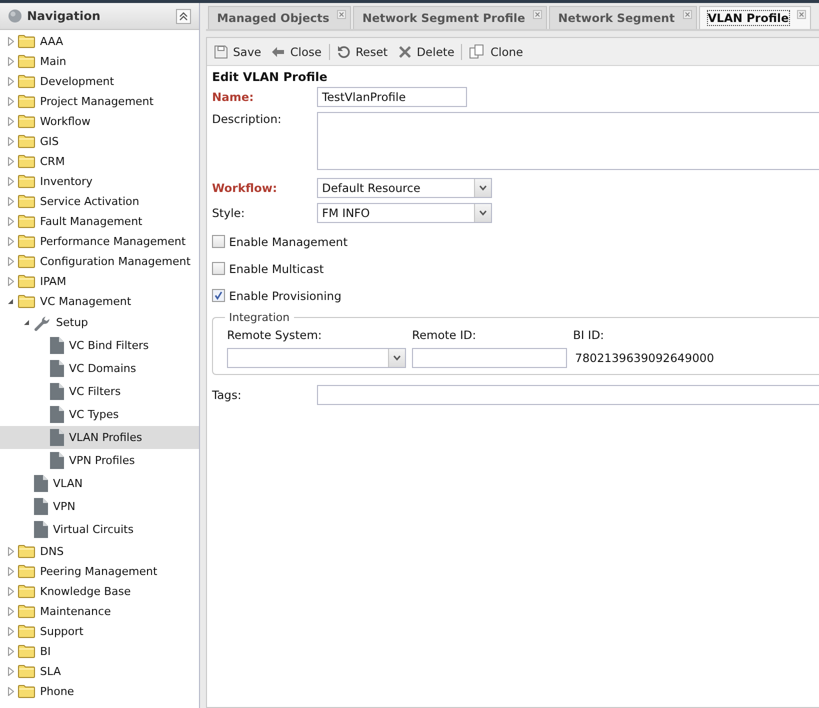  I want to click on tree-item: VPN Profiles, so click(99, 460).